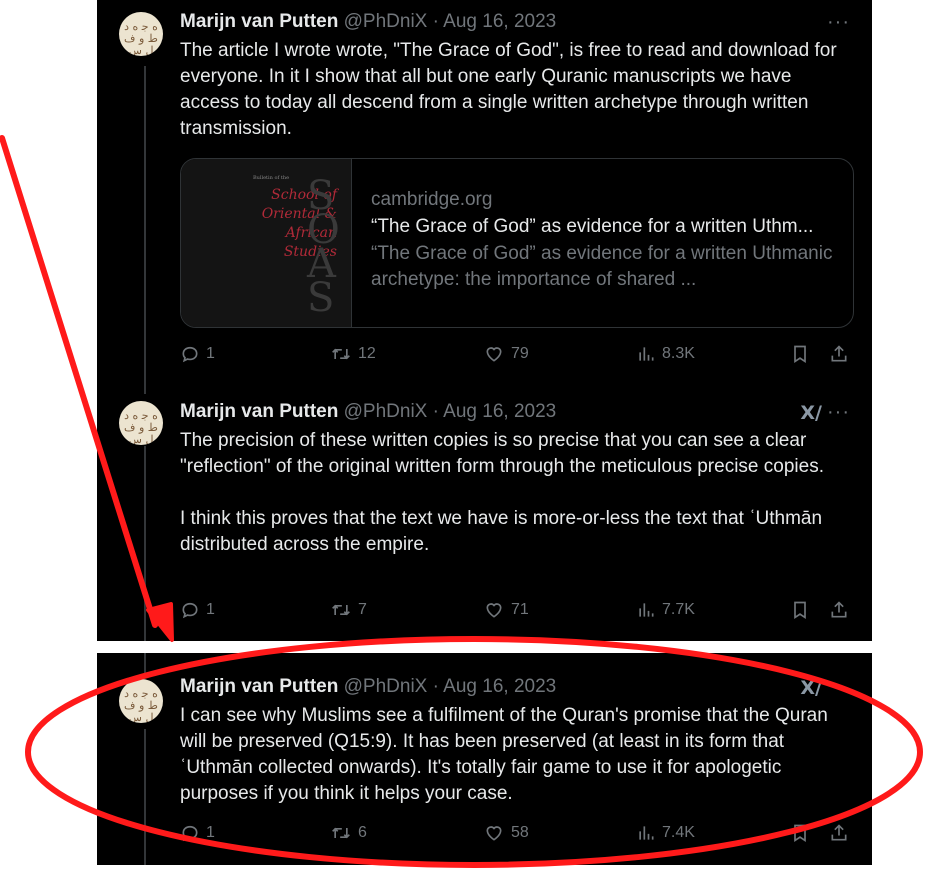  I want to click on action-bar: 1 6 58 7.4K, so click(515, 835).